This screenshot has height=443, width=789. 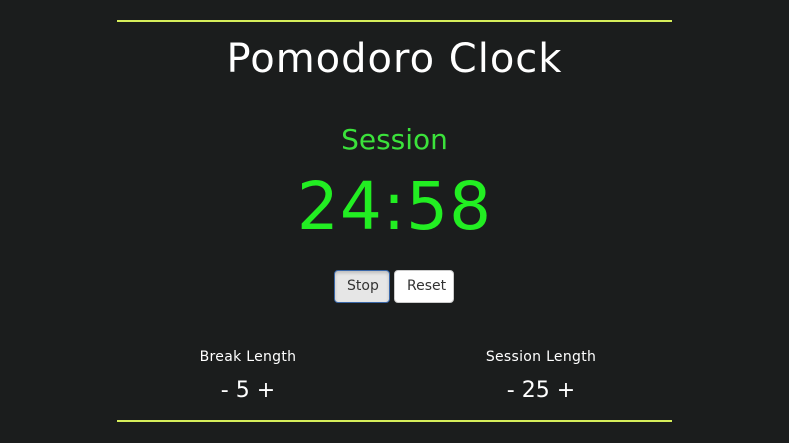 I want to click on app-title: Pomodoro Clock, so click(x=394, y=59).